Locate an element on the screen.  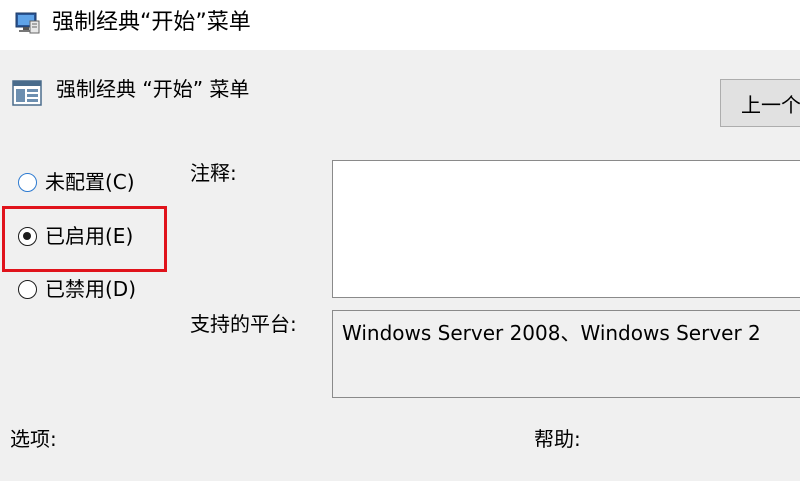
window-titlebar: 强制经典“开始”菜单 is located at coordinates (400, 25).